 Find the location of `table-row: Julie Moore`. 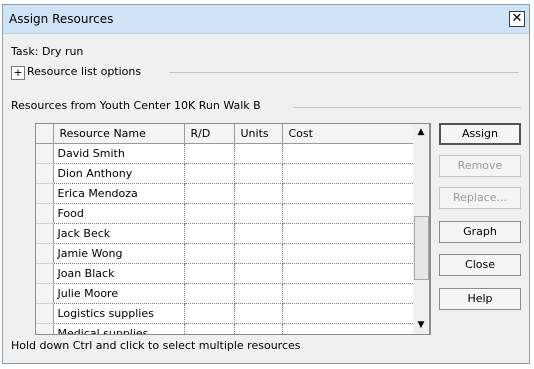

table-row: Julie Moore is located at coordinates (232, 293).